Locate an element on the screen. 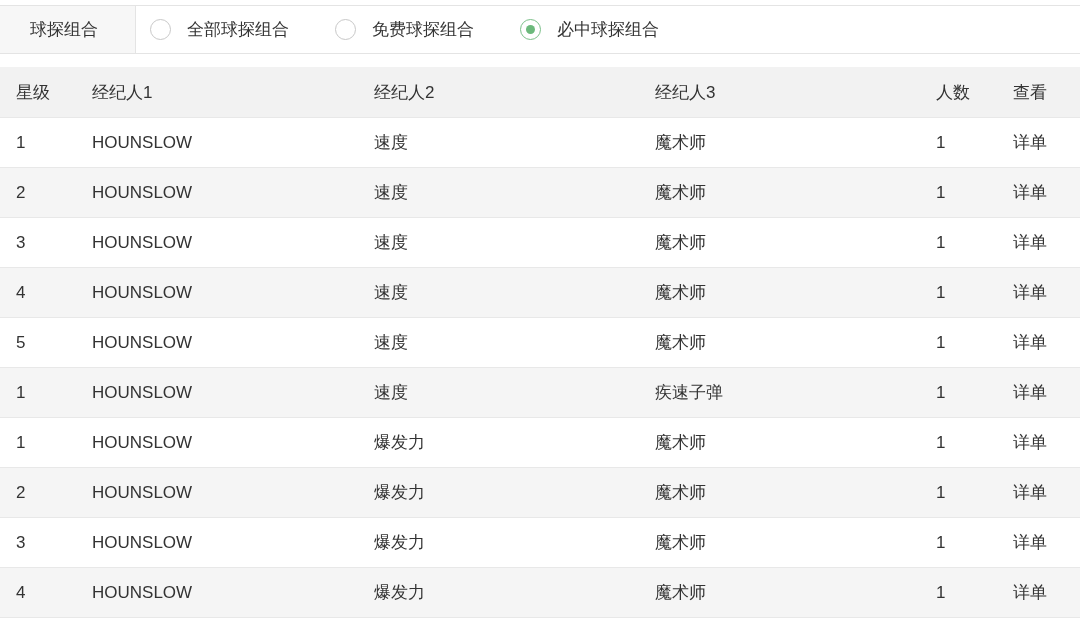 The height and width of the screenshot is (622, 1080). column-header: 星级 is located at coordinates (33, 92).